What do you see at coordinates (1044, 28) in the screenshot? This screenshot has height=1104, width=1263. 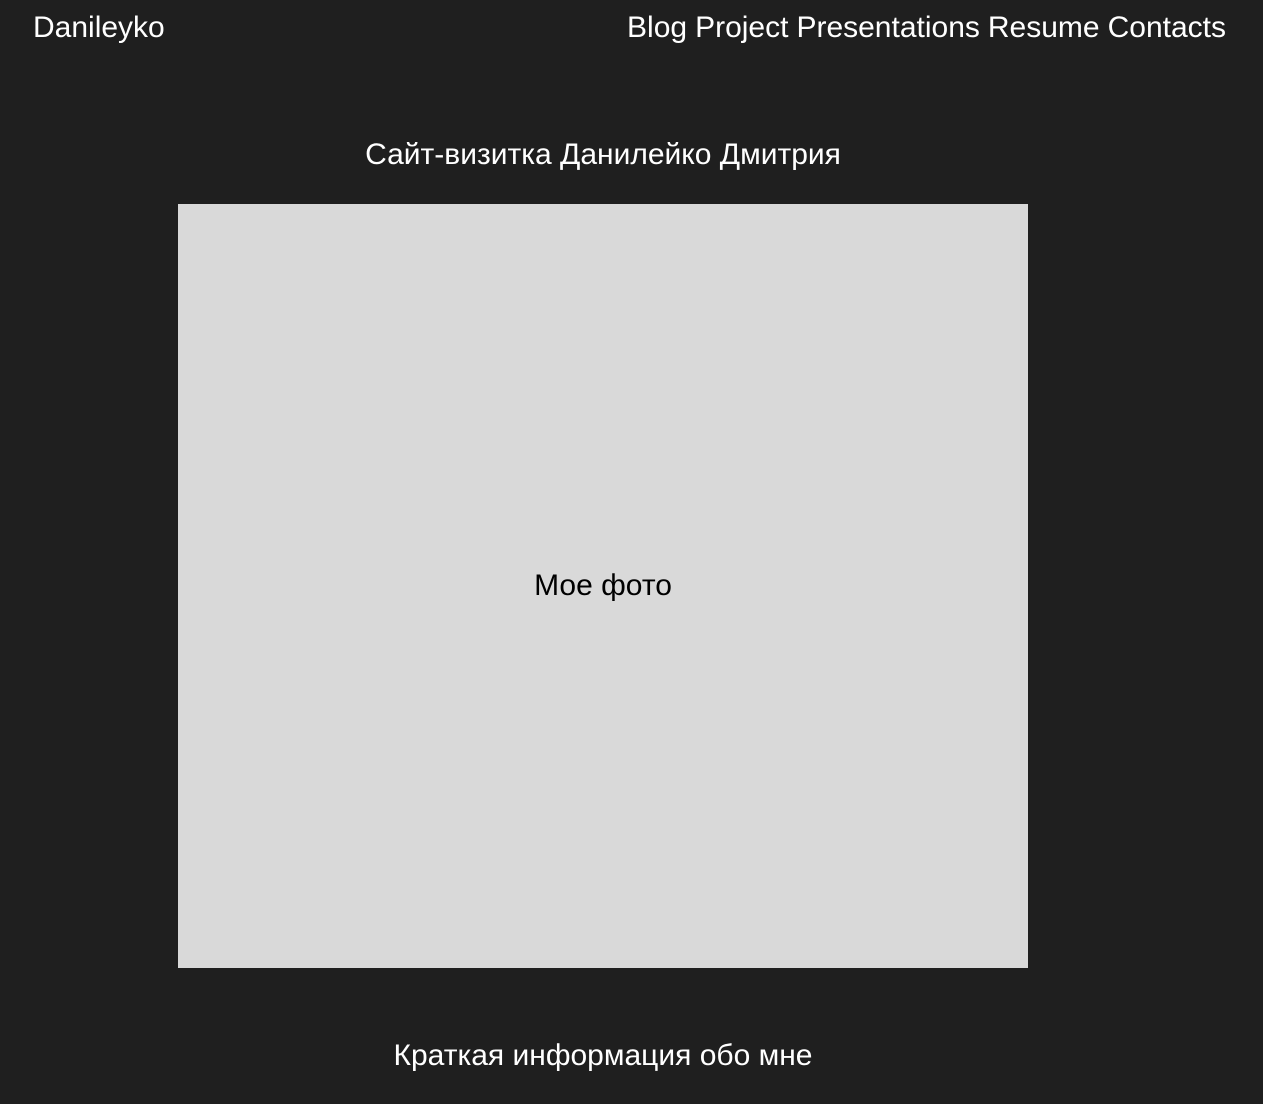 I see `nav-resume-link: Resume` at bounding box center [1044, 28].